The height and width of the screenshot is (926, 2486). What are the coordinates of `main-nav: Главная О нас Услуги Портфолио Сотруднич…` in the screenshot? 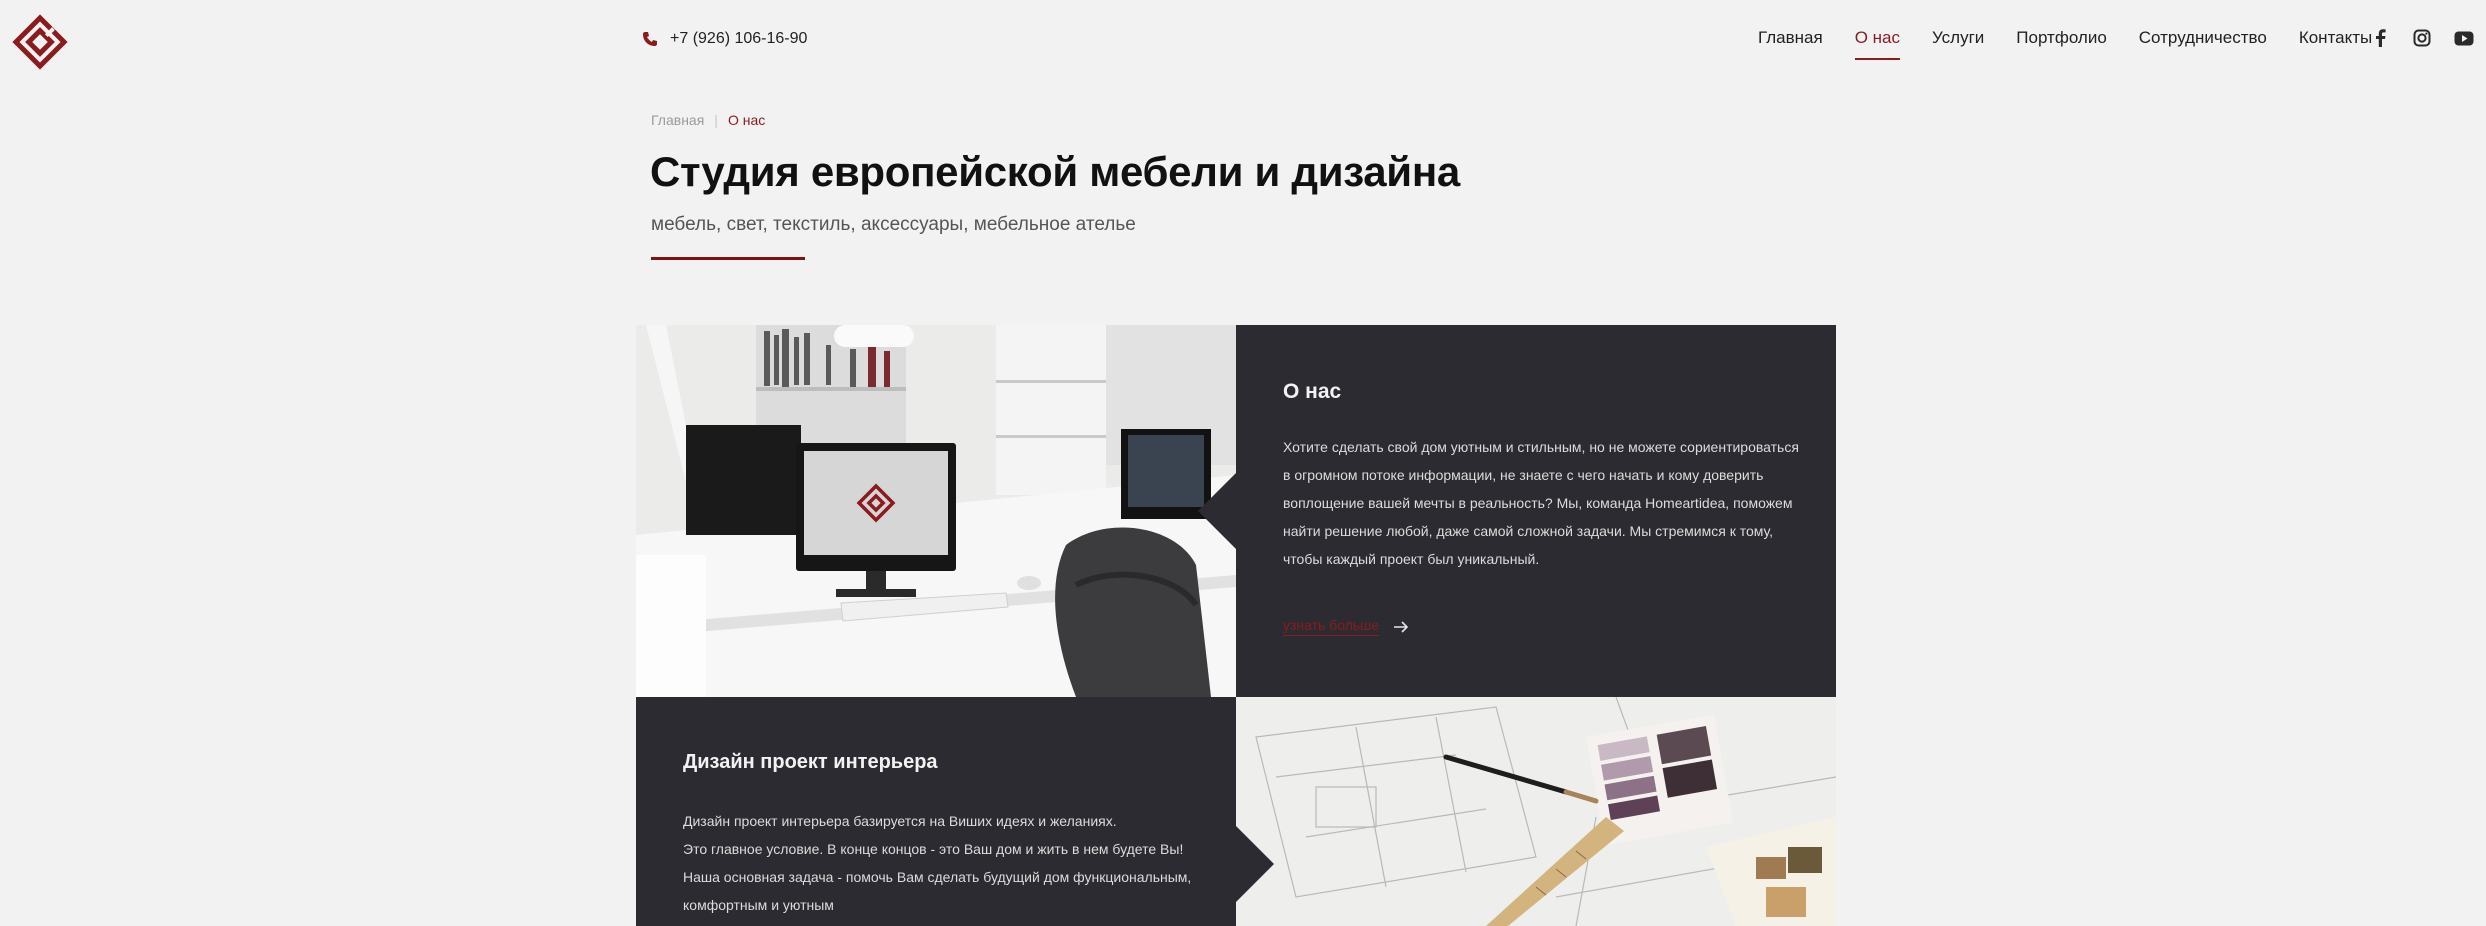 It's located at (2065, 44).